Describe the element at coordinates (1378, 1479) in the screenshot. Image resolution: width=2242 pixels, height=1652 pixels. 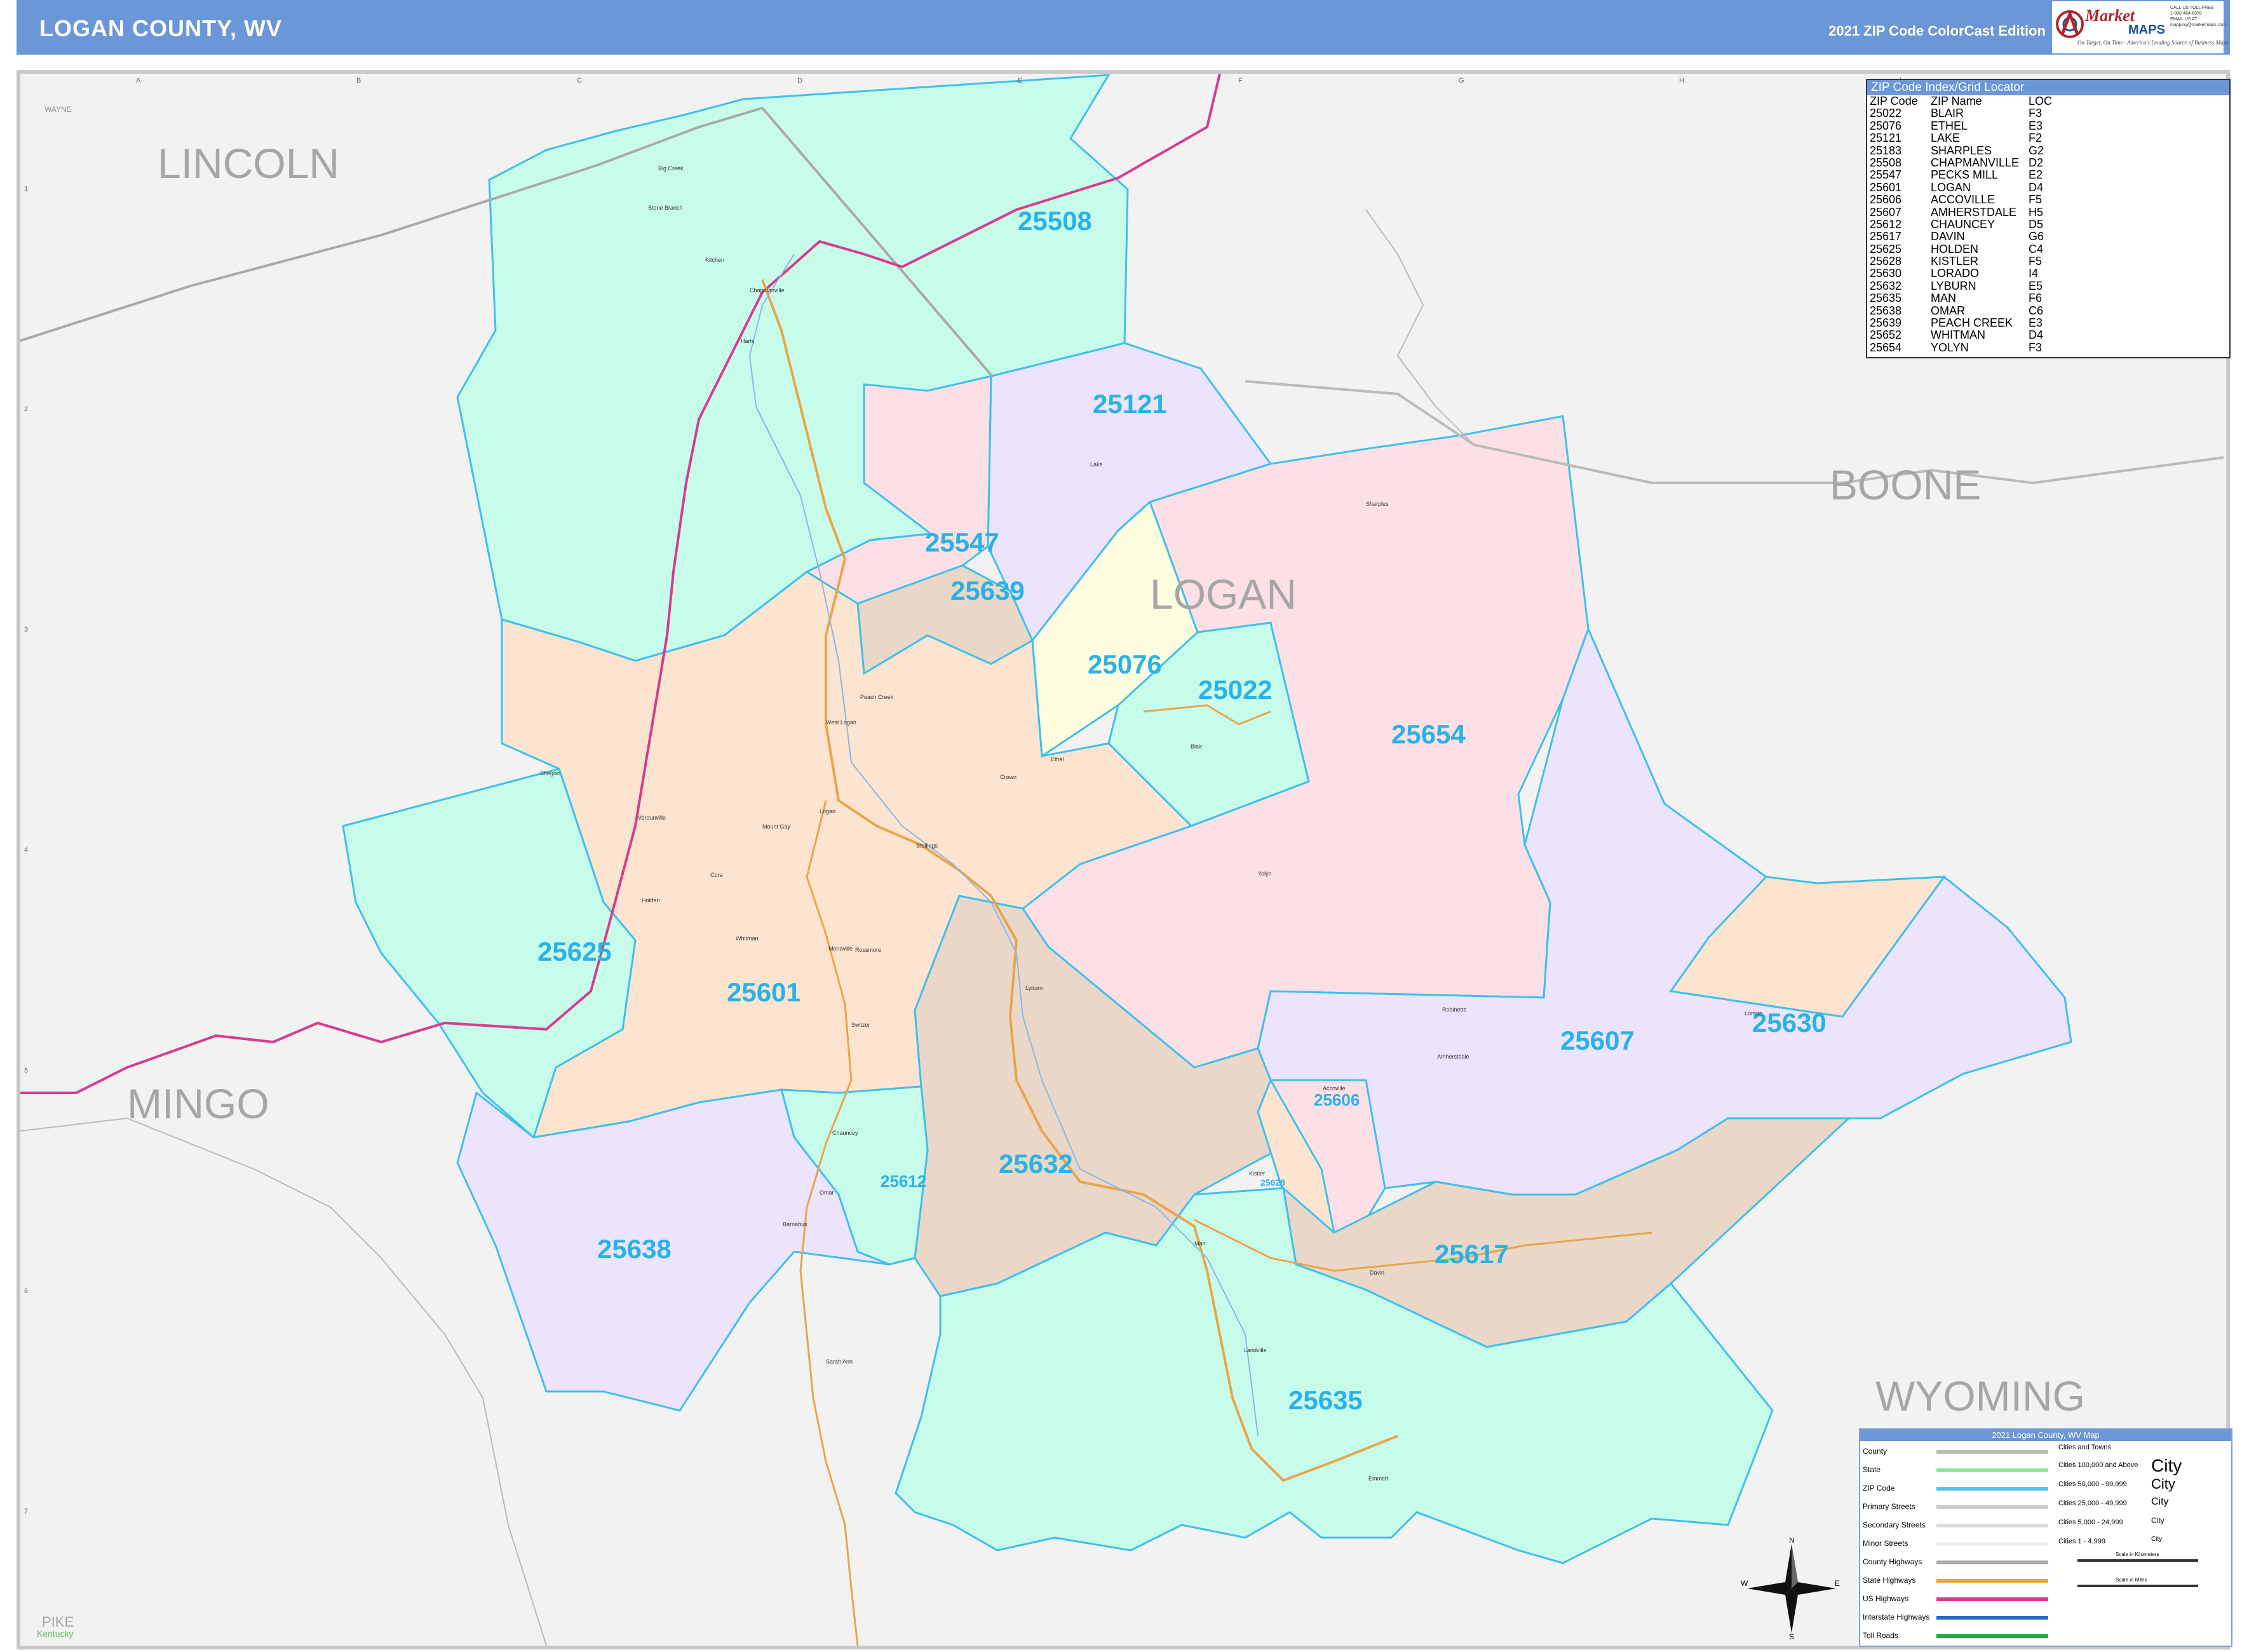
I see `city-label: Emmett` at that location.